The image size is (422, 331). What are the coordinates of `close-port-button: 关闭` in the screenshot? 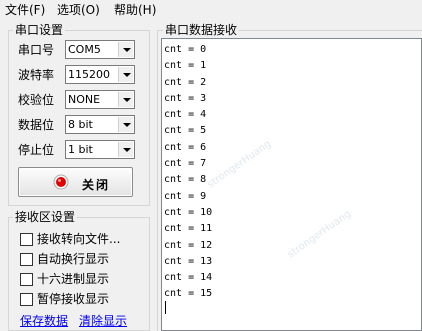 It's located at (75, 182).